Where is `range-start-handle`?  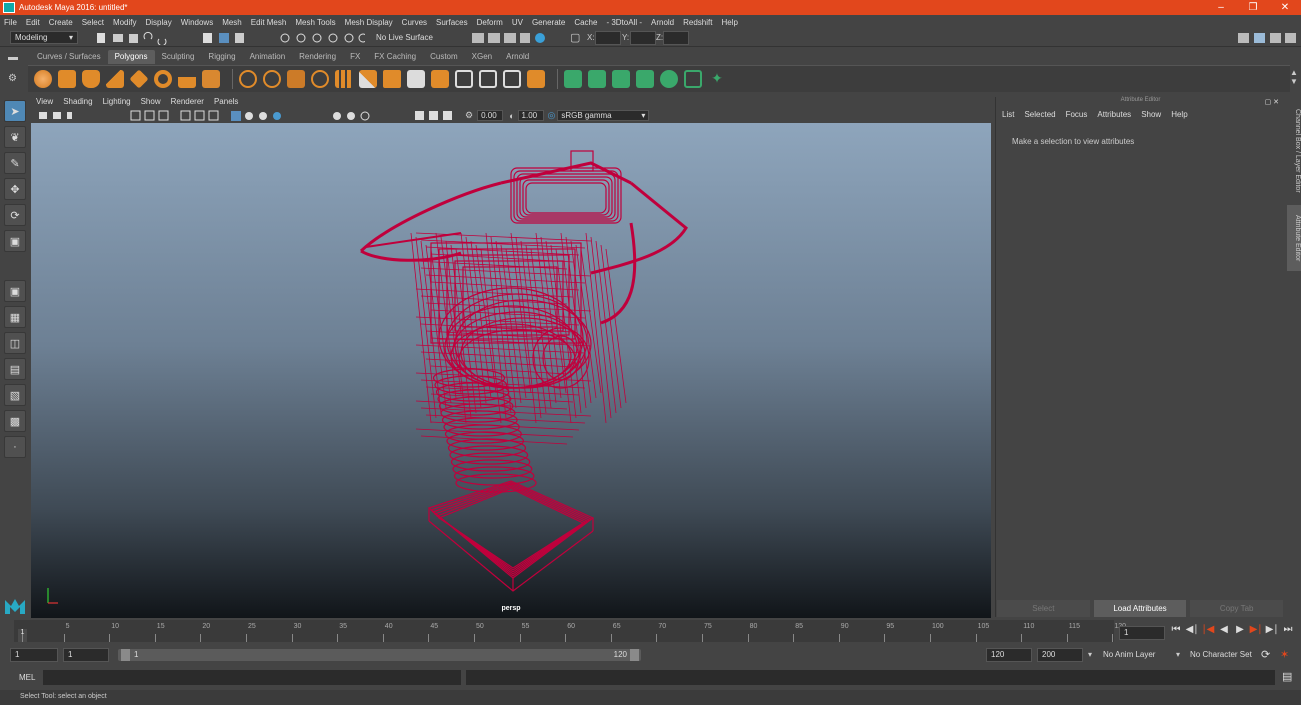 range-start-handle is located at coordinates (125, 655).